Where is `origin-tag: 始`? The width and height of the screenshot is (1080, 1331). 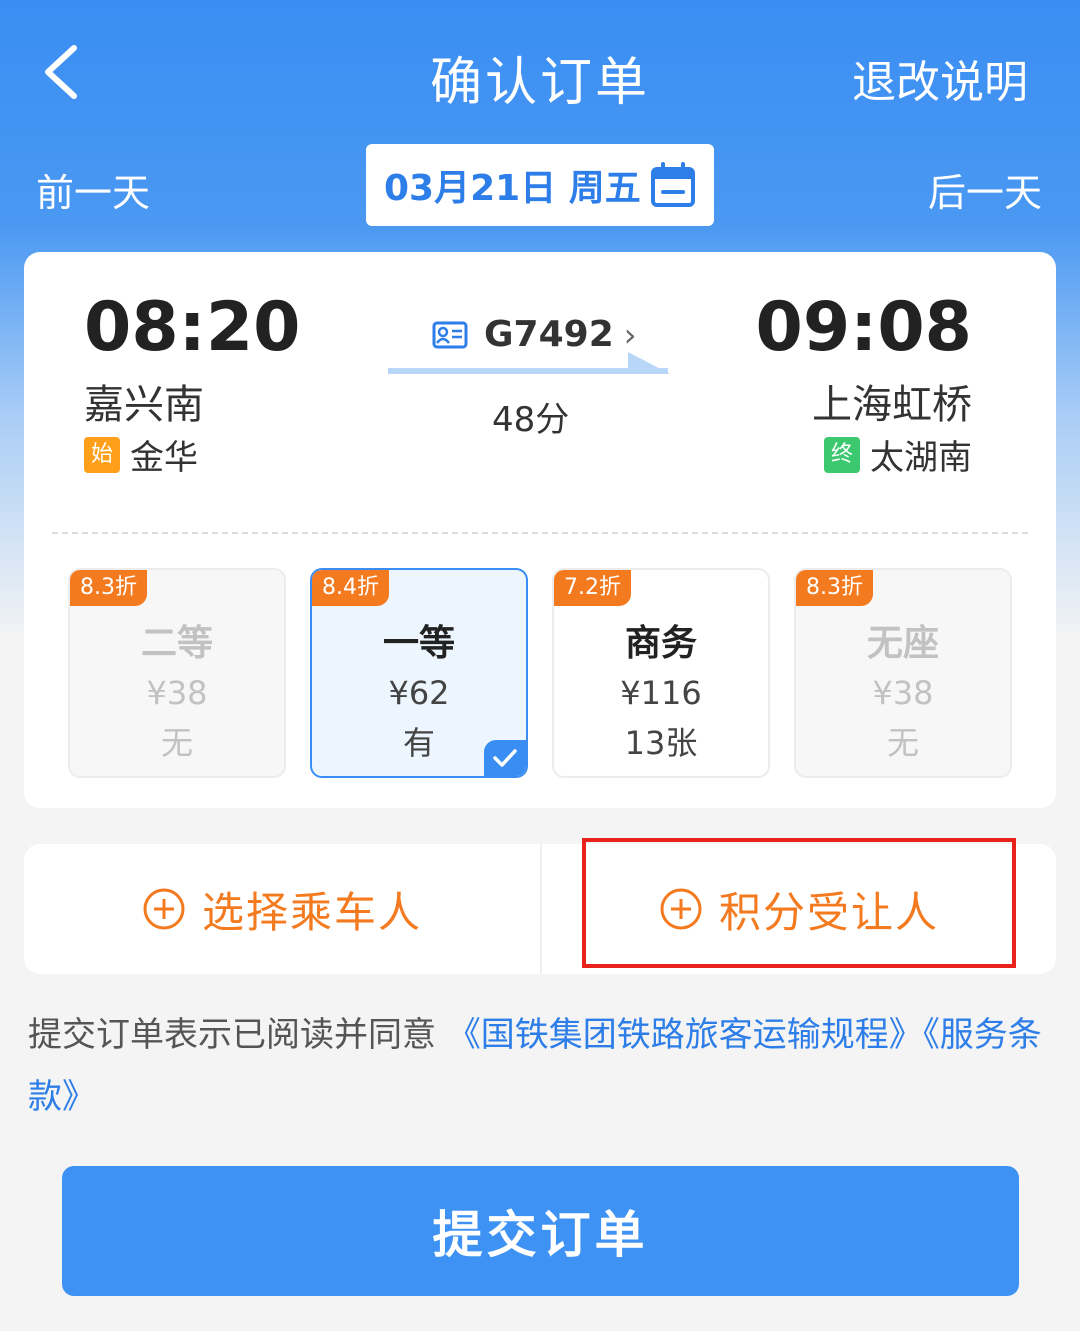 origin-tag: 始 is located at coordinates (102, 454).